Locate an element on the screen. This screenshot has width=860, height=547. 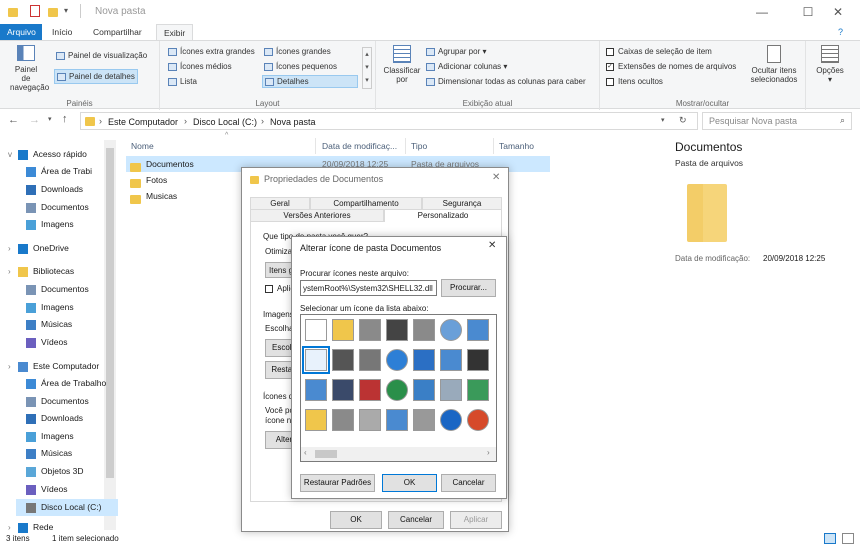
sidebar-item--rea-de-trabi: Área de Trabi is located at coordinates (59, 171).